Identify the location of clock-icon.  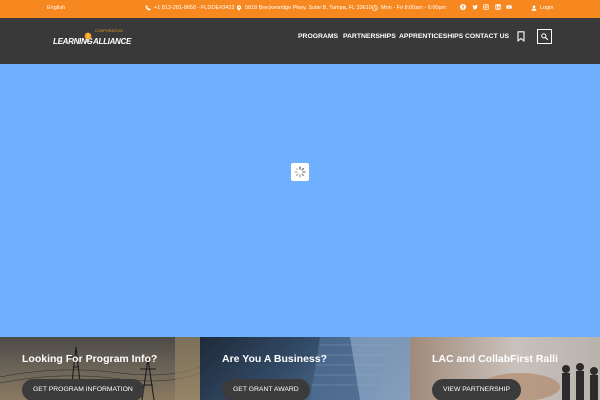
(375, 8).